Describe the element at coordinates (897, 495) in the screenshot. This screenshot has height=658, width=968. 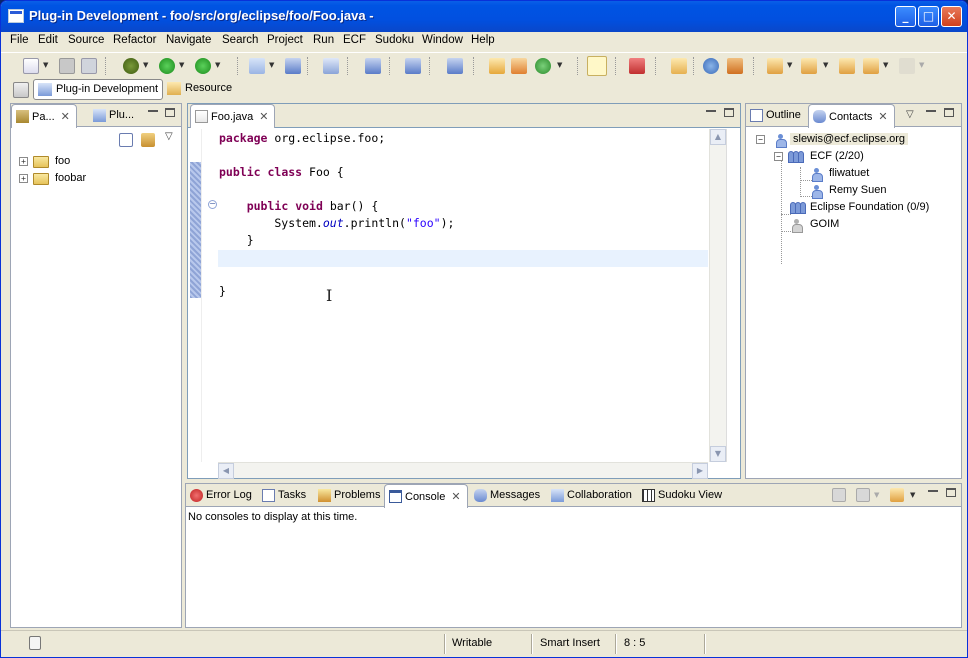
I see `open-console-icon` at that location.